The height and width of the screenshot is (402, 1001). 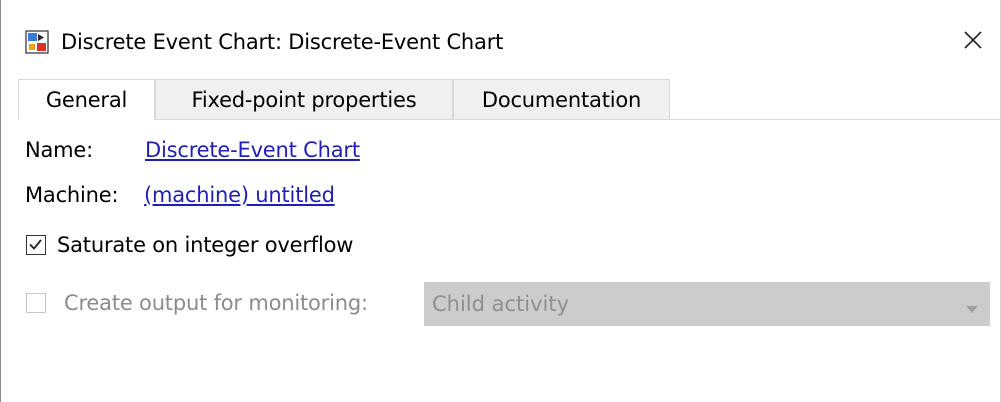 I want to click on tab-documentation: Documentation, so click(x=561, y=99).